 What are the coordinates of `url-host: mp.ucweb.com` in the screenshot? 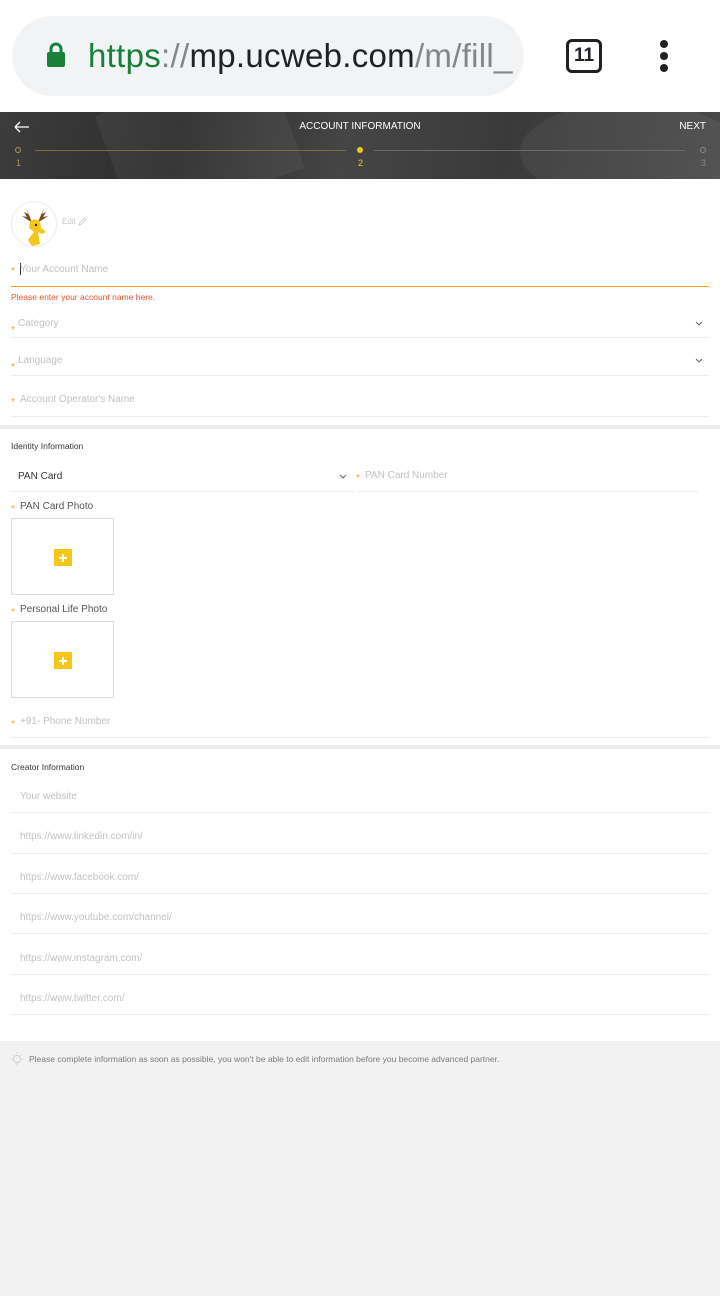 It's located at (302, 55).